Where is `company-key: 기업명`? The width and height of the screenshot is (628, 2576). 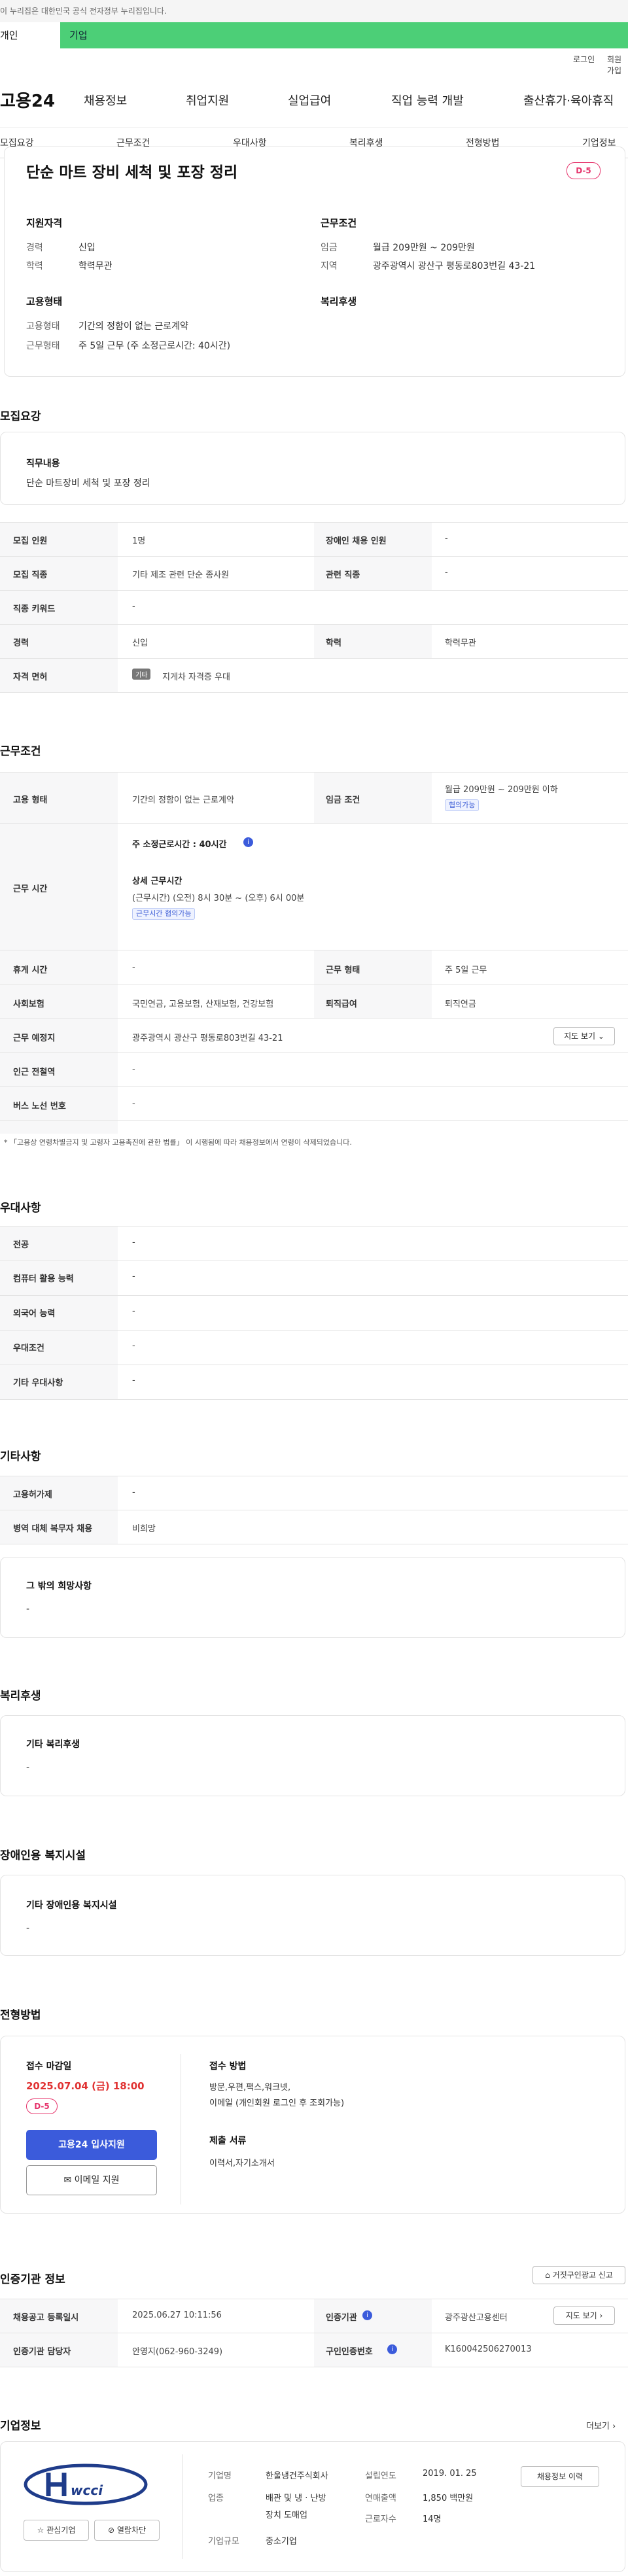
company-key: 기업명 is located at coordinates (220, 2476).